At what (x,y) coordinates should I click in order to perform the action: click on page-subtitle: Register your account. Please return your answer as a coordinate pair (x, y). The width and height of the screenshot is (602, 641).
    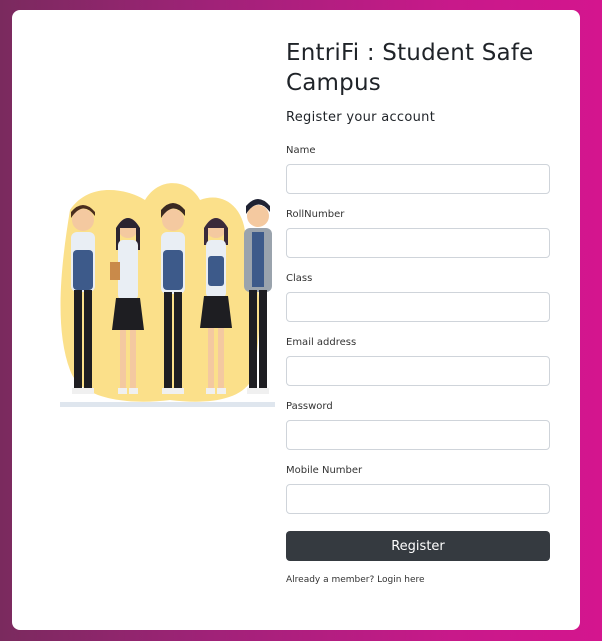
    Looking at the image, I should click on (361, 117).